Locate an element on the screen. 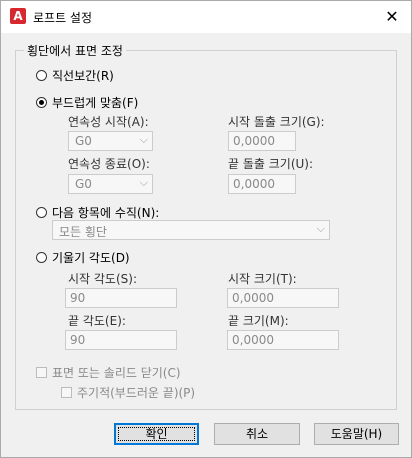  start-angle-field: 90 is located at coordinates (121, 298).